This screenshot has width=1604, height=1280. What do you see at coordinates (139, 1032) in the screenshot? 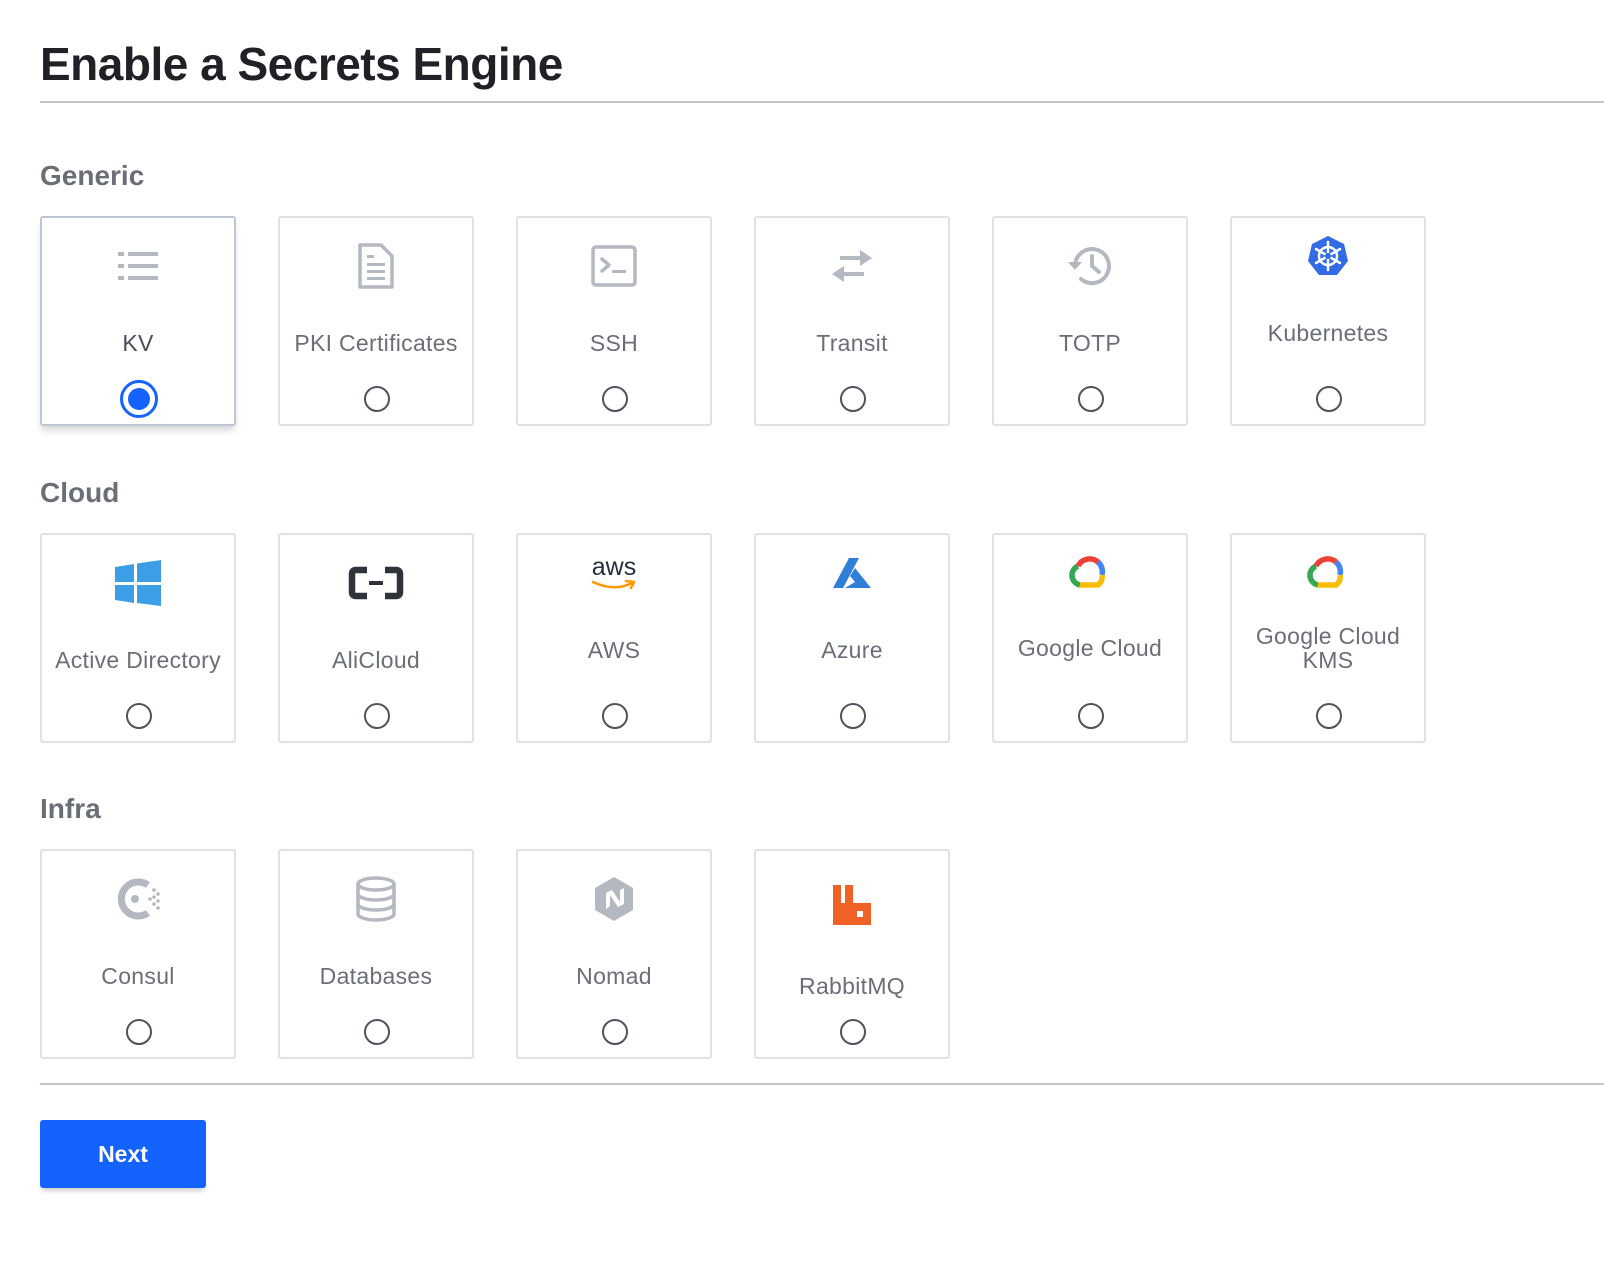
I see `engine-radio-consul` at bounding box center [139, 1032].